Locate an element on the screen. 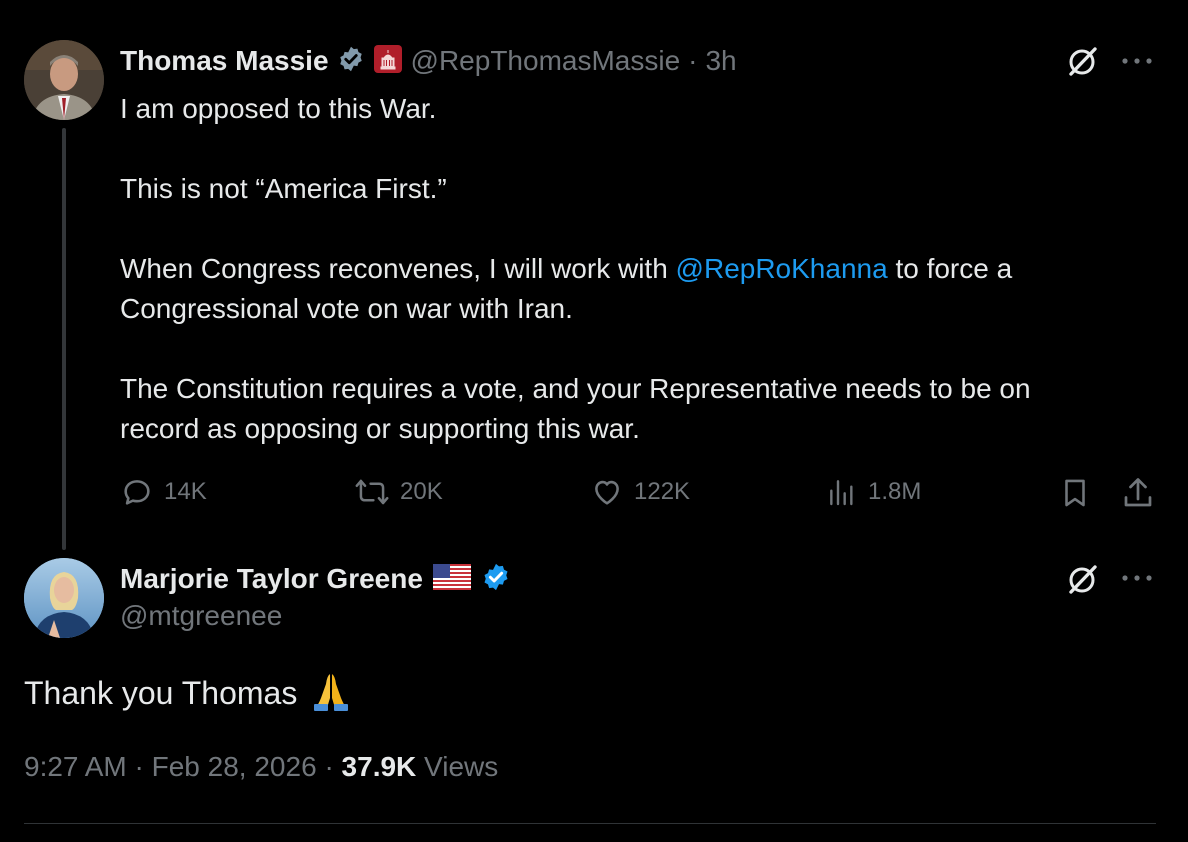 This screenshot has width=1188, height=842. views-button: 1.8M is located at coordinates (873, 492).